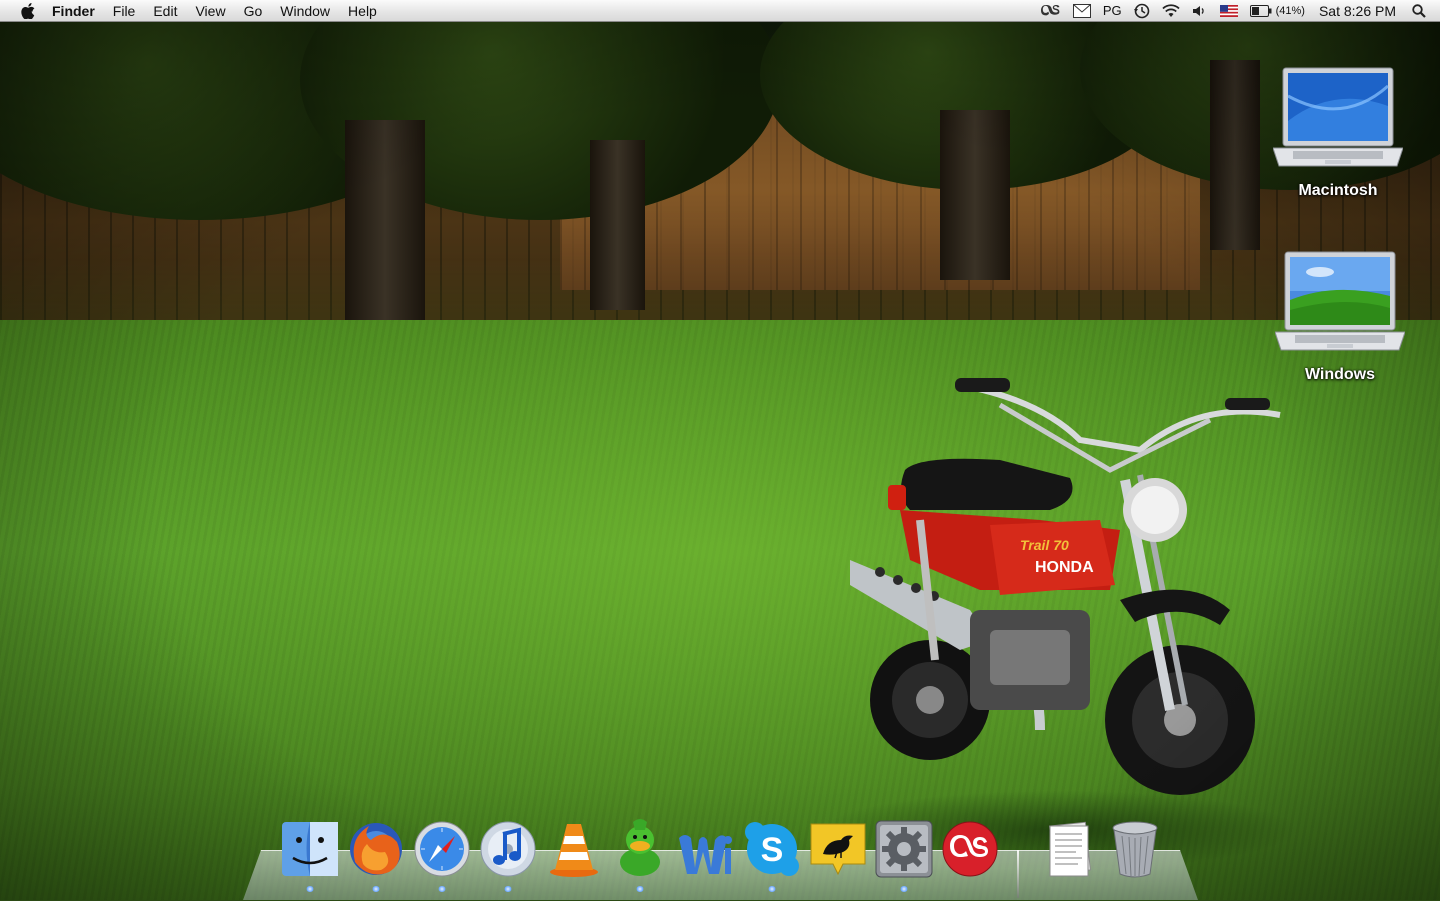 The image size is (1440, 901). Describe the element at coordinates (1290, 10) in the screenshot. I see `battery-percentage: (41%)` at that location.